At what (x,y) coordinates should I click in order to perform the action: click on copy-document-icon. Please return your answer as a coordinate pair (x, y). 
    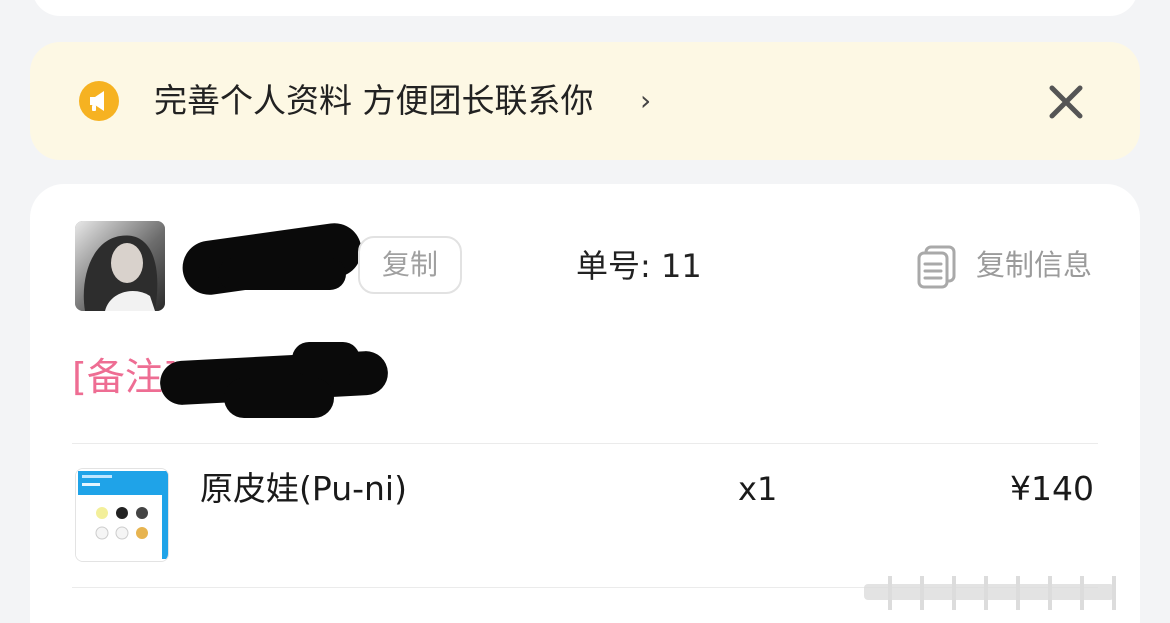
    Looking at the image, I should click on (936, 267).